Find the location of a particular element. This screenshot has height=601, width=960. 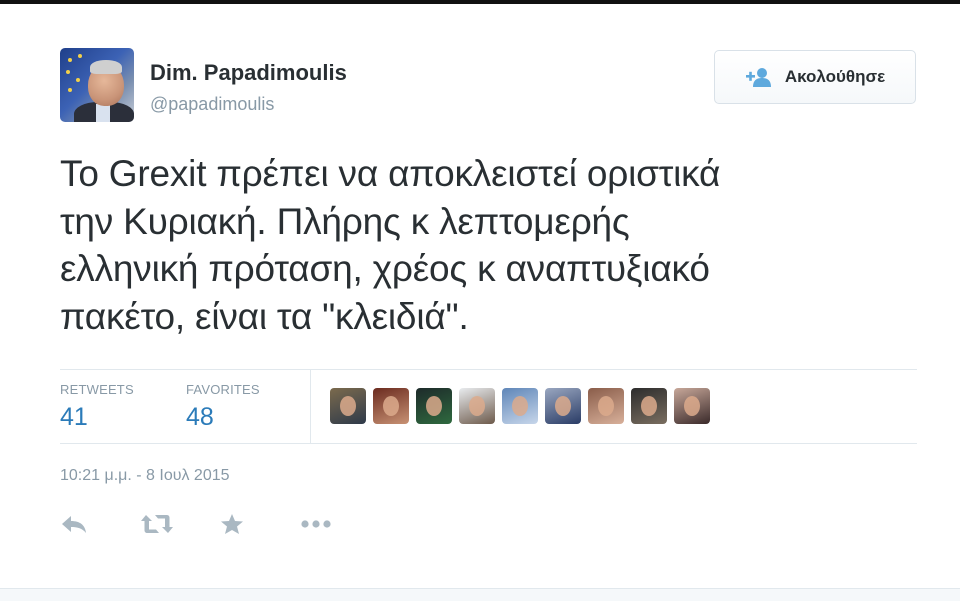

profile-avatar is located at coordinates (97, 85).